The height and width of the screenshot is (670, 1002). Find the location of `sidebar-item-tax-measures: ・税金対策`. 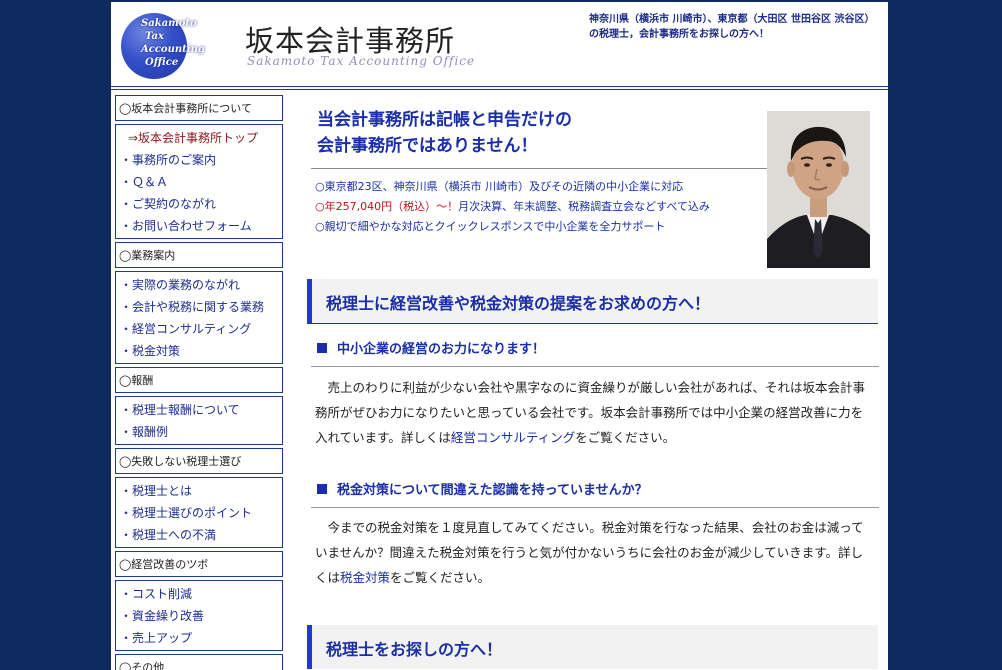

sidebar-item-tax-measures: ・税金対策 is located at coordinates (201, 351).